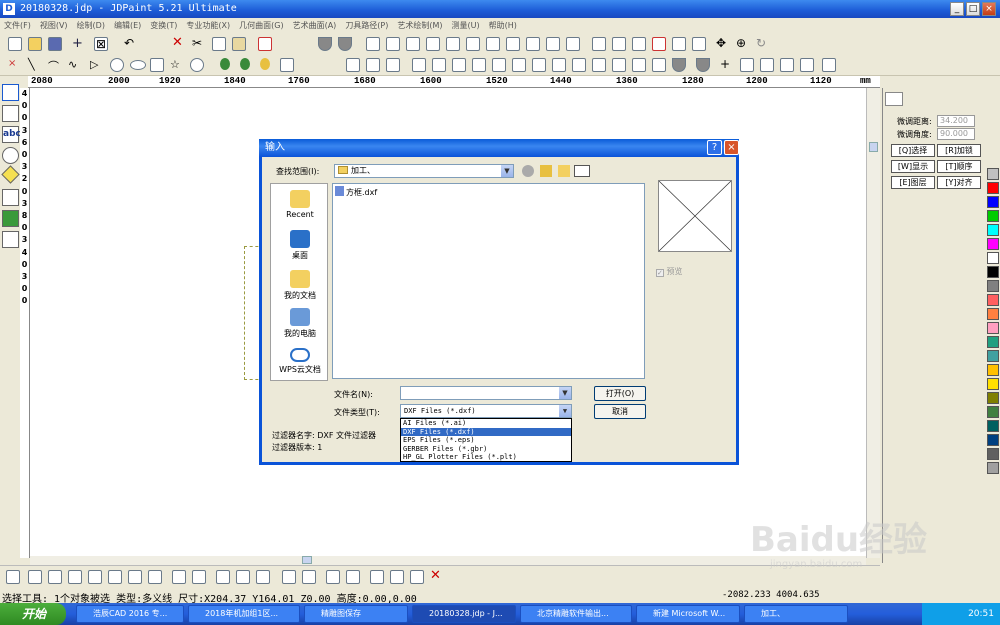 Image resolution: width=1000 pixels, height=625 pixels. Describe the element at coordinates (486, 423) in the screenshot. I see `filetype-option: AI Files (*.ai)` at that location.